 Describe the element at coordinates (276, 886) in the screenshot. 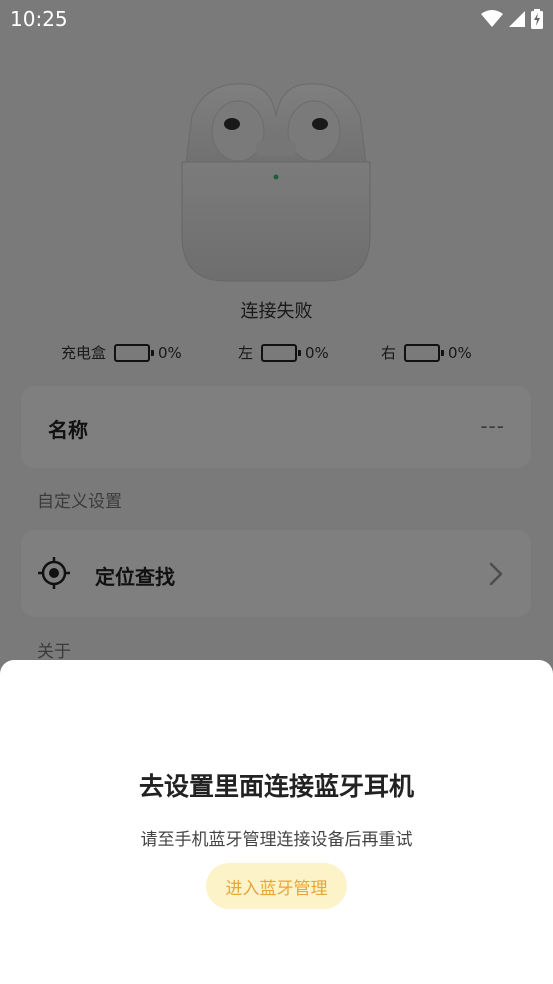

I see `open-bluetooth-settings-button: 进入蓝牙管理` at that location.